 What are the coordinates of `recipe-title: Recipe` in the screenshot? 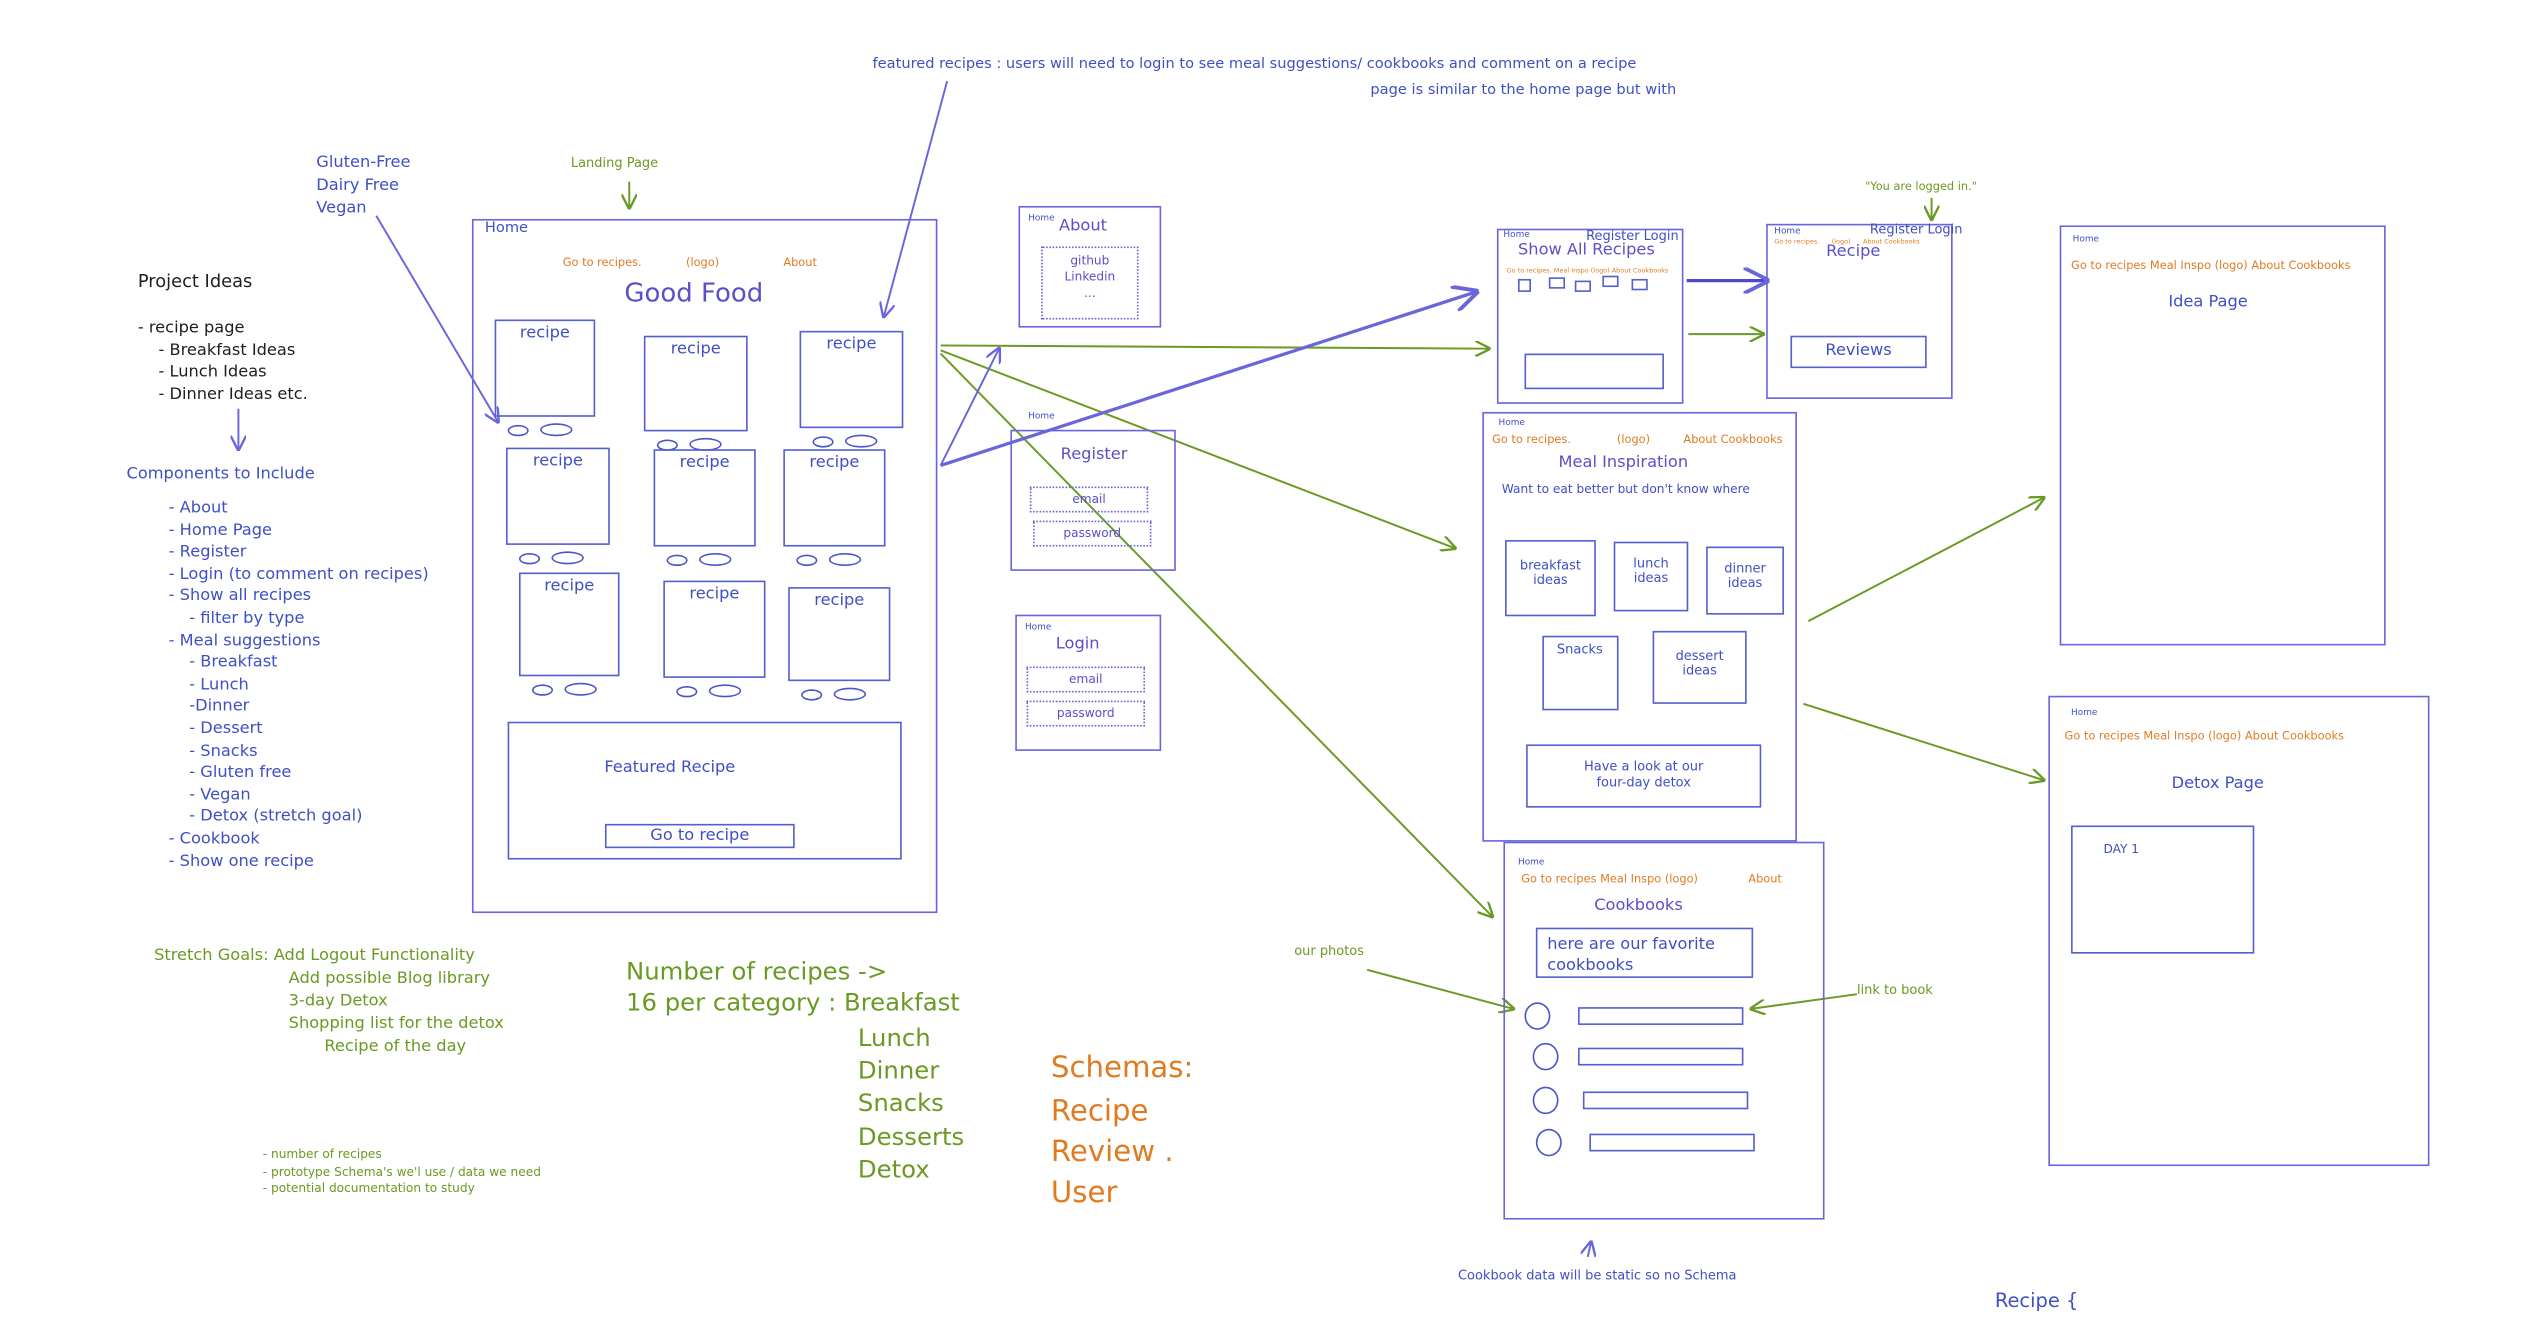 It's located at (1853, 252).